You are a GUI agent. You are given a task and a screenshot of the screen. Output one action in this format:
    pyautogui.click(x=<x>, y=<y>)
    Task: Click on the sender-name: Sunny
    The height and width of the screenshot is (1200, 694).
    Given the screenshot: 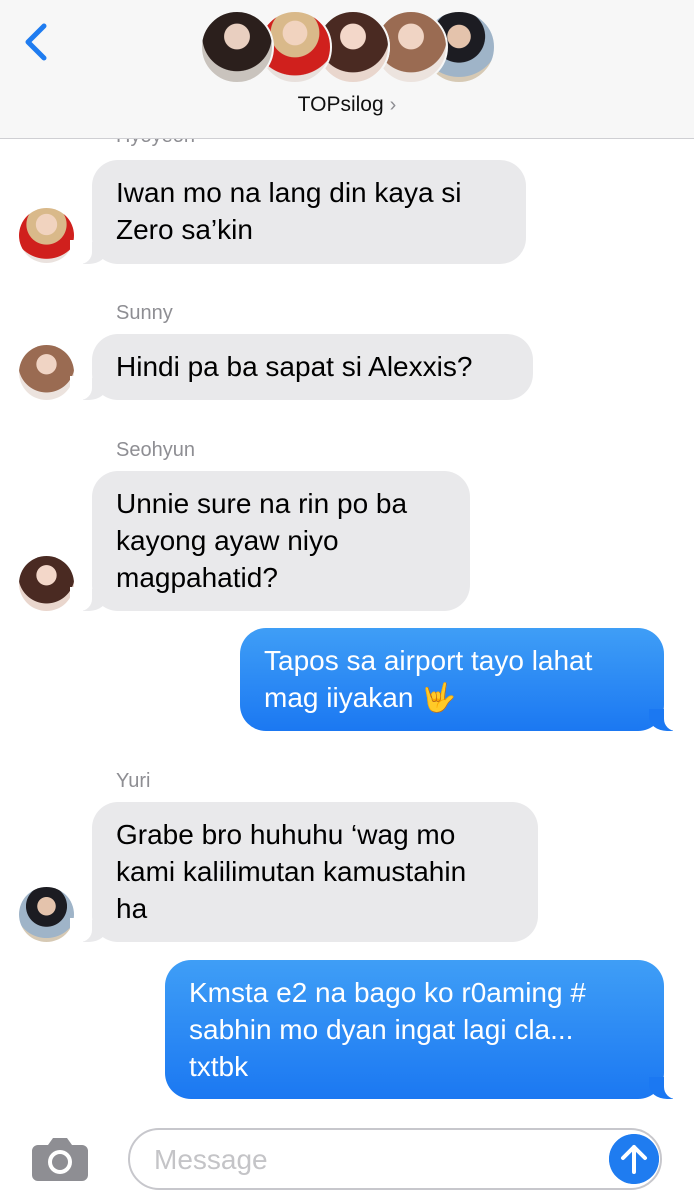 What is the action you would take?
    pyautogui.click(x=144, y=313)
    